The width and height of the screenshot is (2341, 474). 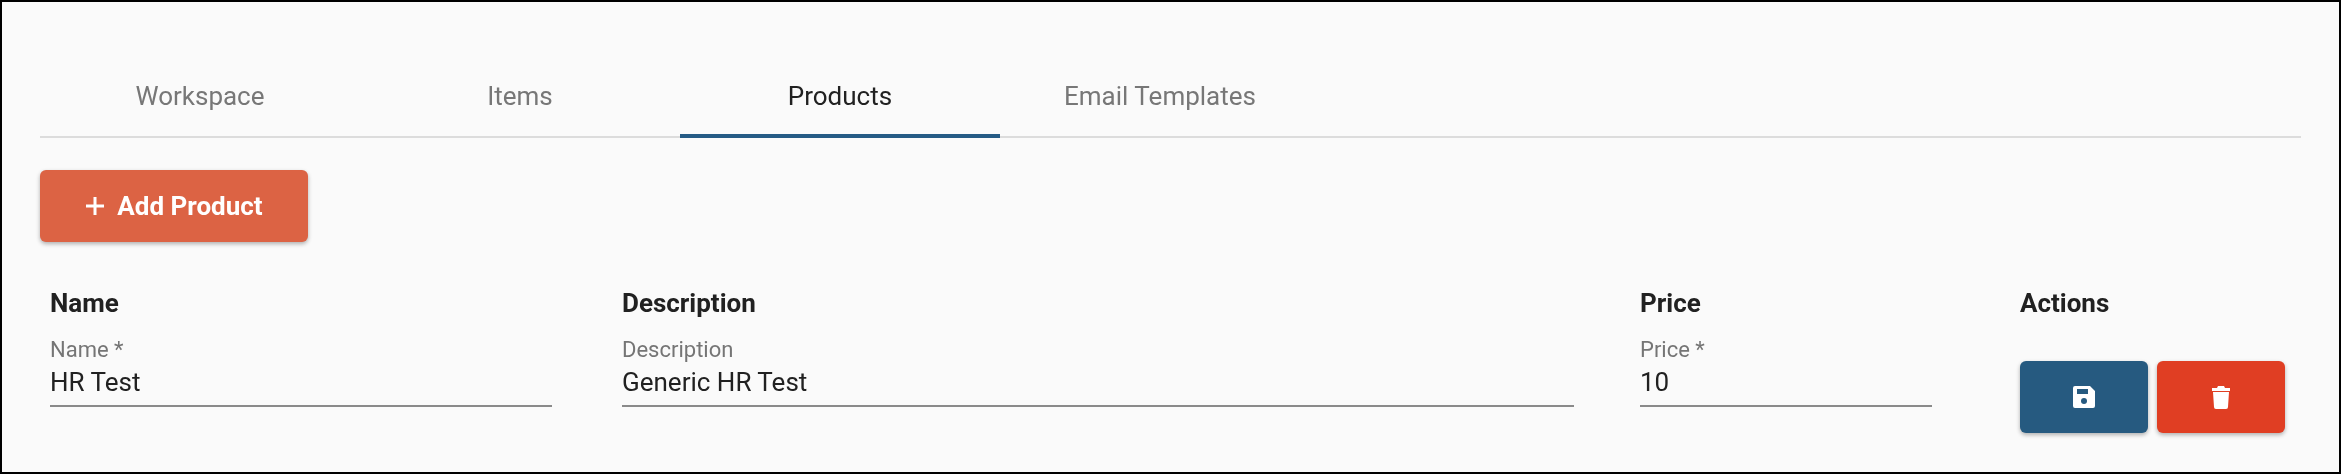 I want to click on trash-icon, so click(x=2221, y=397).